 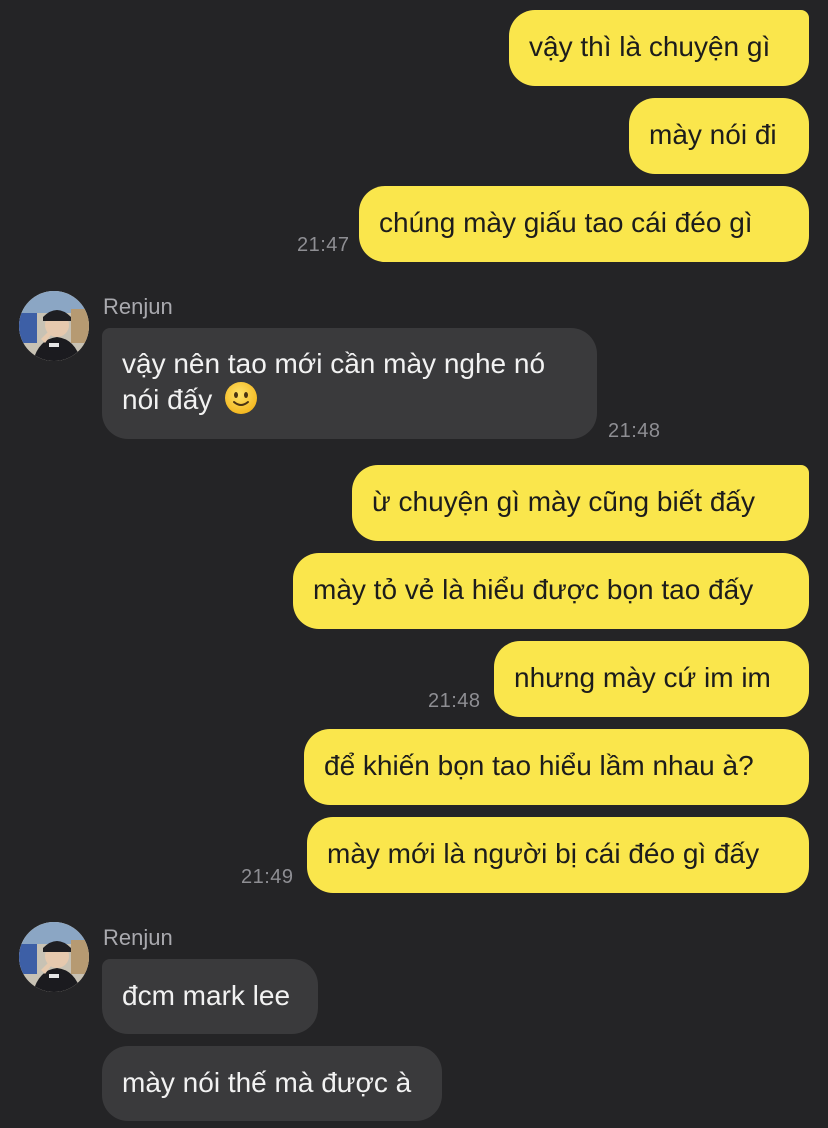 I want to click on message-bubble-sent: mày mới là người bị cái đéo gì đấy, so click(x=558, y=855).